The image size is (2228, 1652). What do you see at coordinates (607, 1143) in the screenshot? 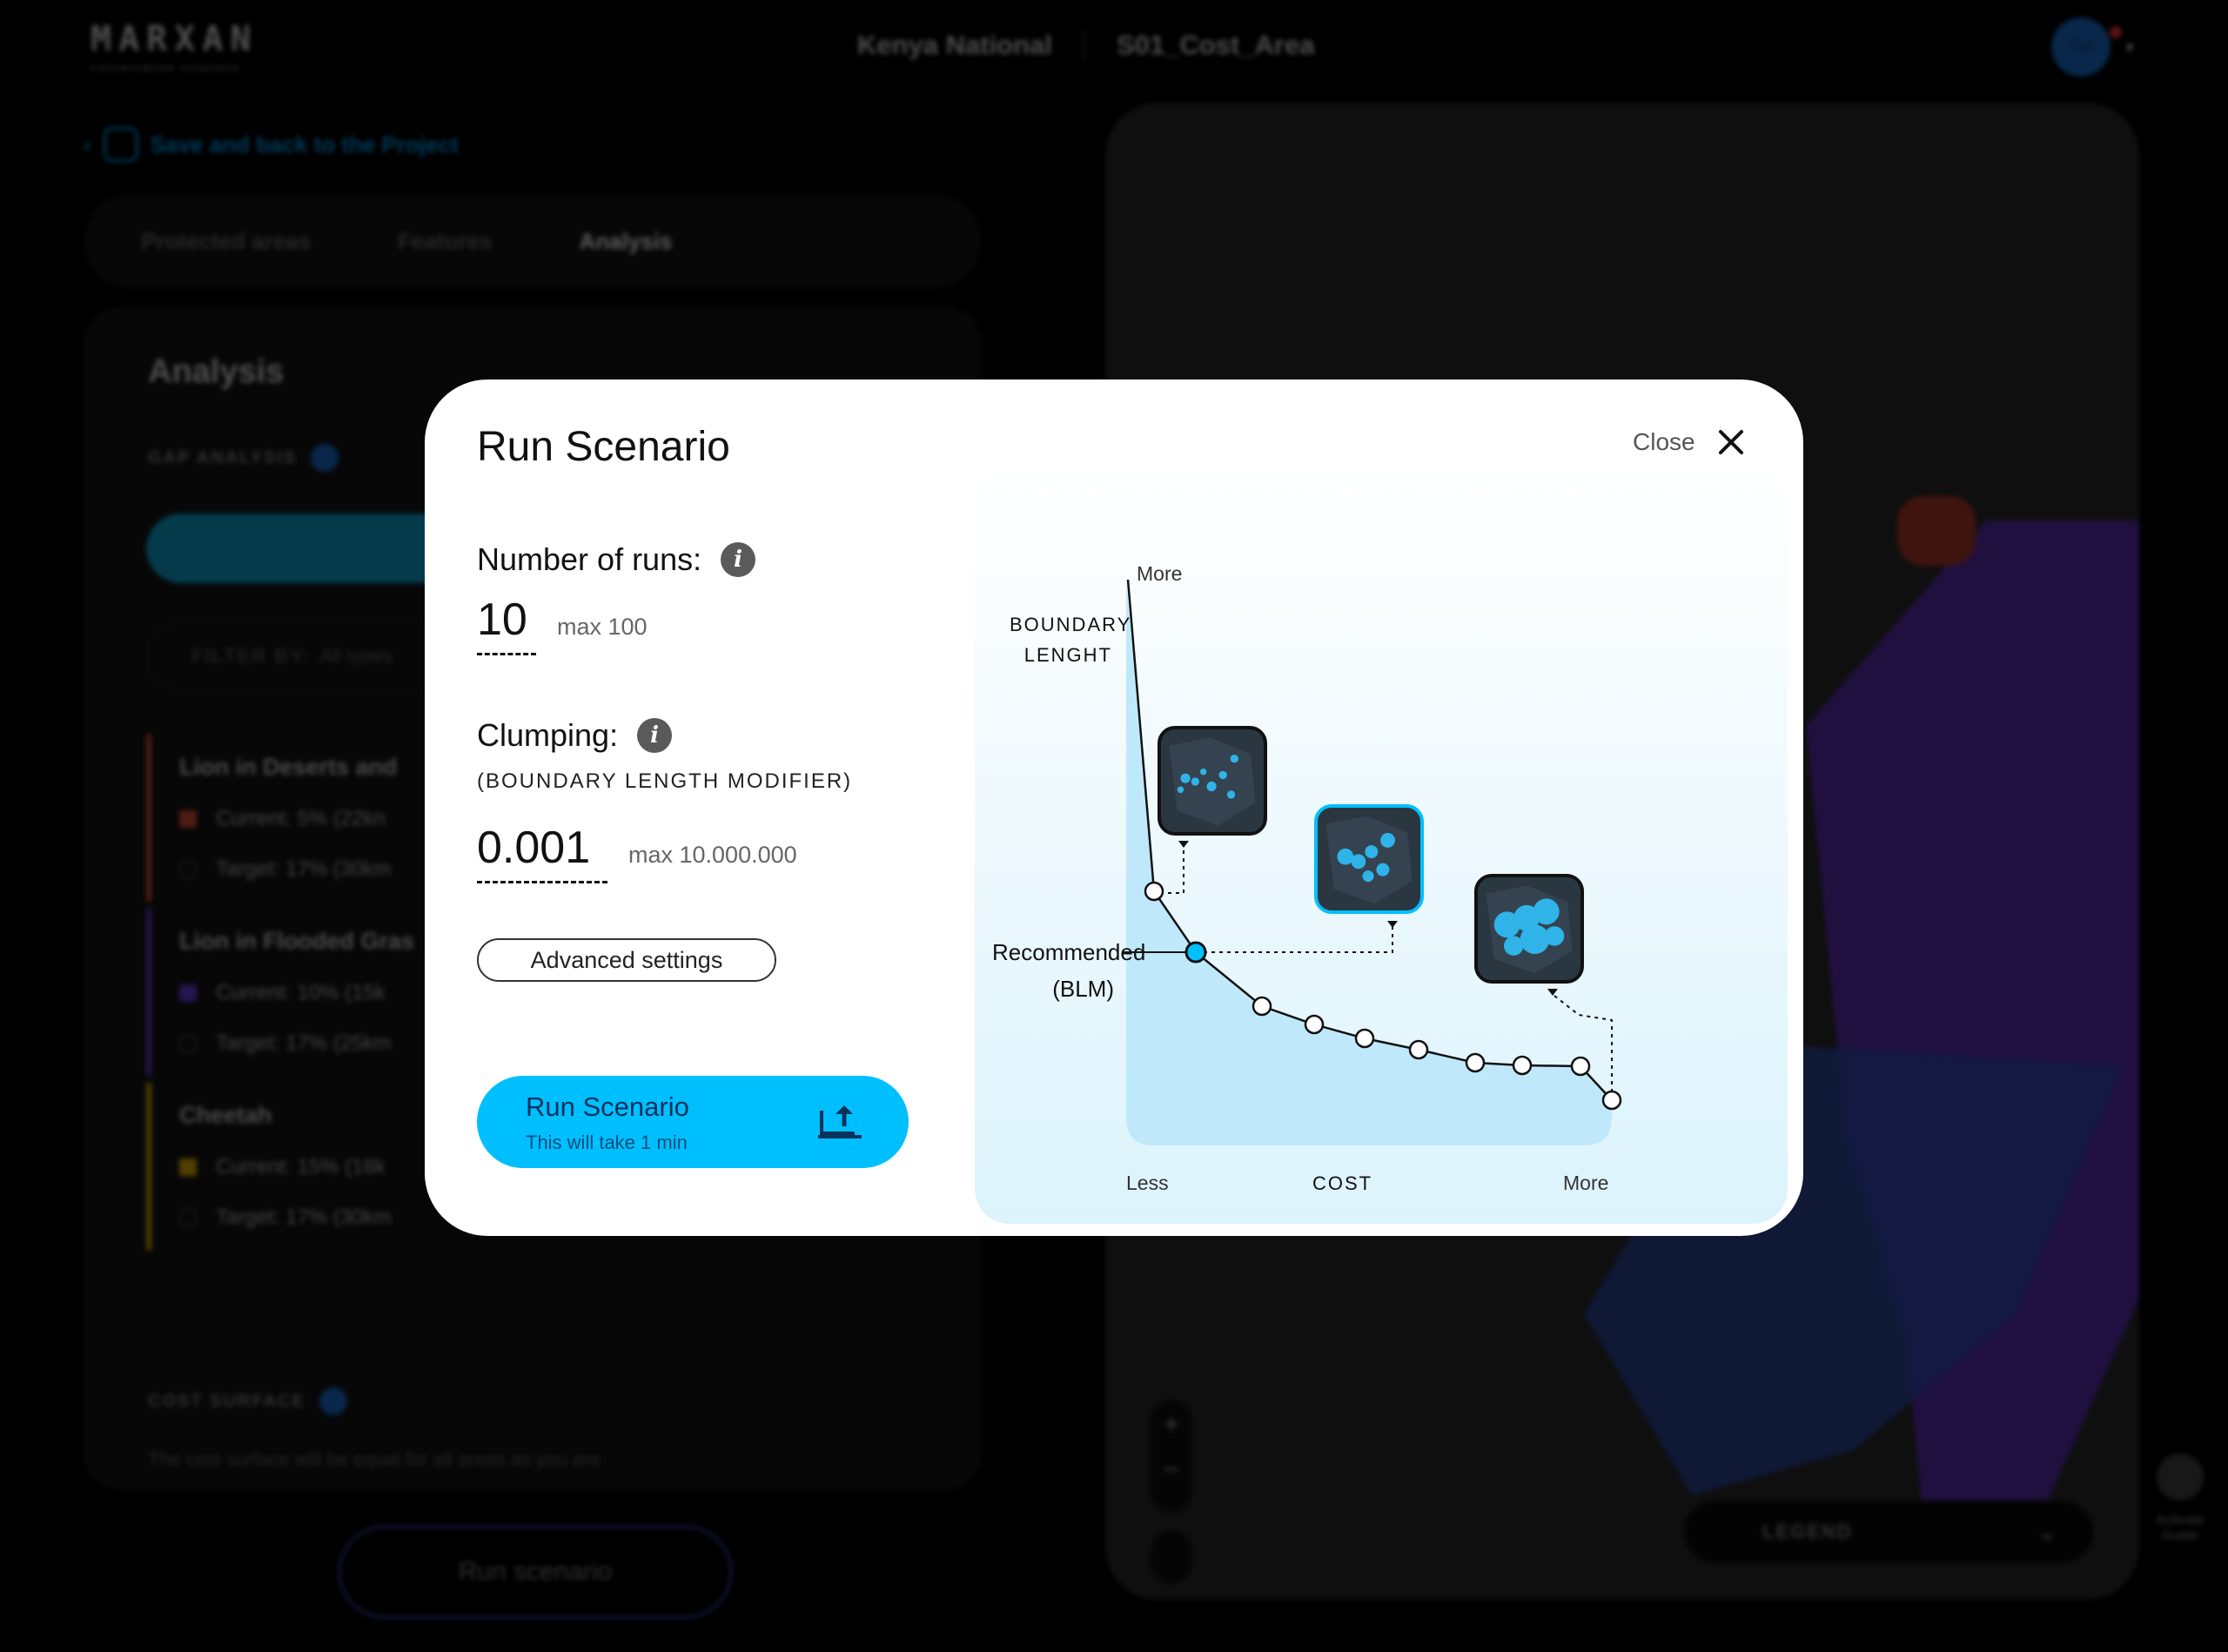
I see `run-button-subtitle: This will take 1 min` at bounding box center [607, 1143].